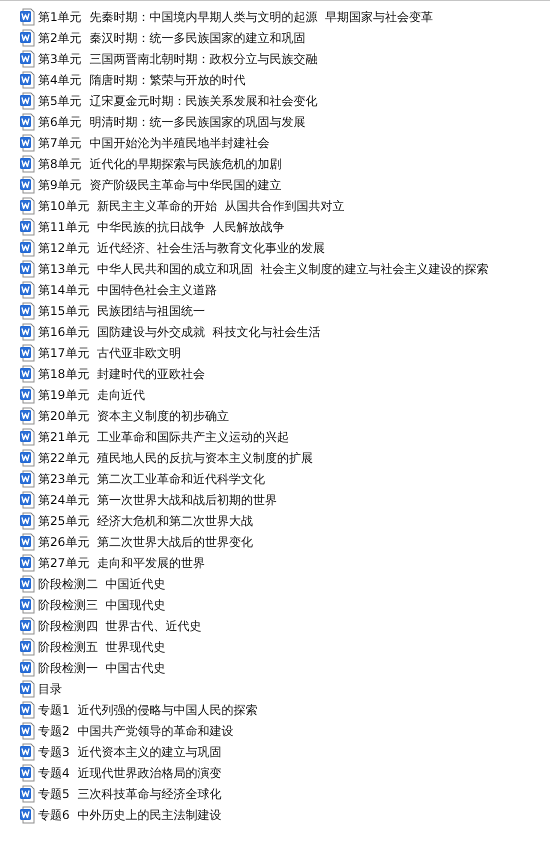 This screenshot has width=550, height=850. I want to click on file-name: 第19单元 走向近代, so click(91, 395).